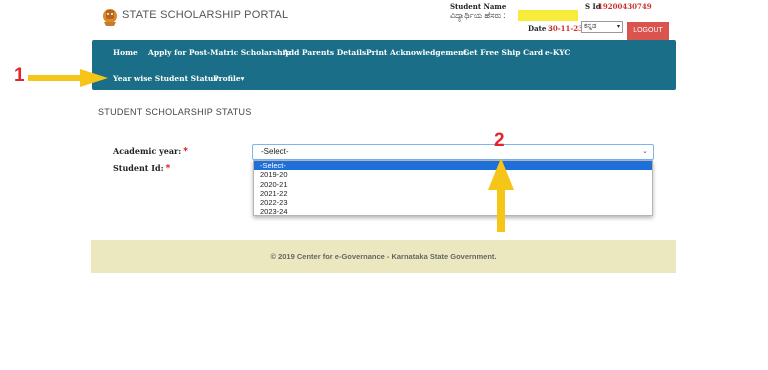 Image resolution: width=768 pixels, height=370 pixels. What do you see at coordinates (138, 168) in the screenshot?
I see `student-id-label-text: Student Id:` at bounding box center [138, 168].